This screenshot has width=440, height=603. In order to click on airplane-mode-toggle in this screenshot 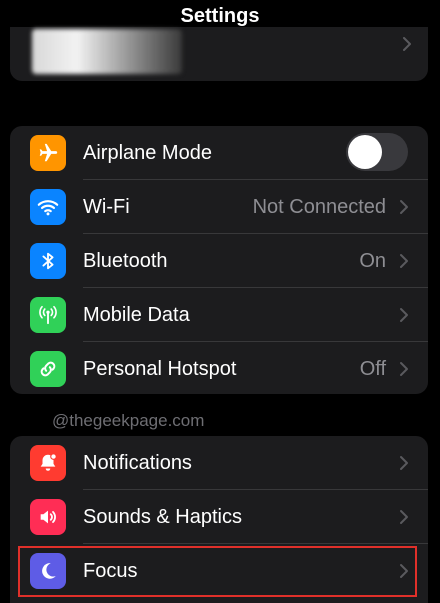, I will do `click(377, 152)`.